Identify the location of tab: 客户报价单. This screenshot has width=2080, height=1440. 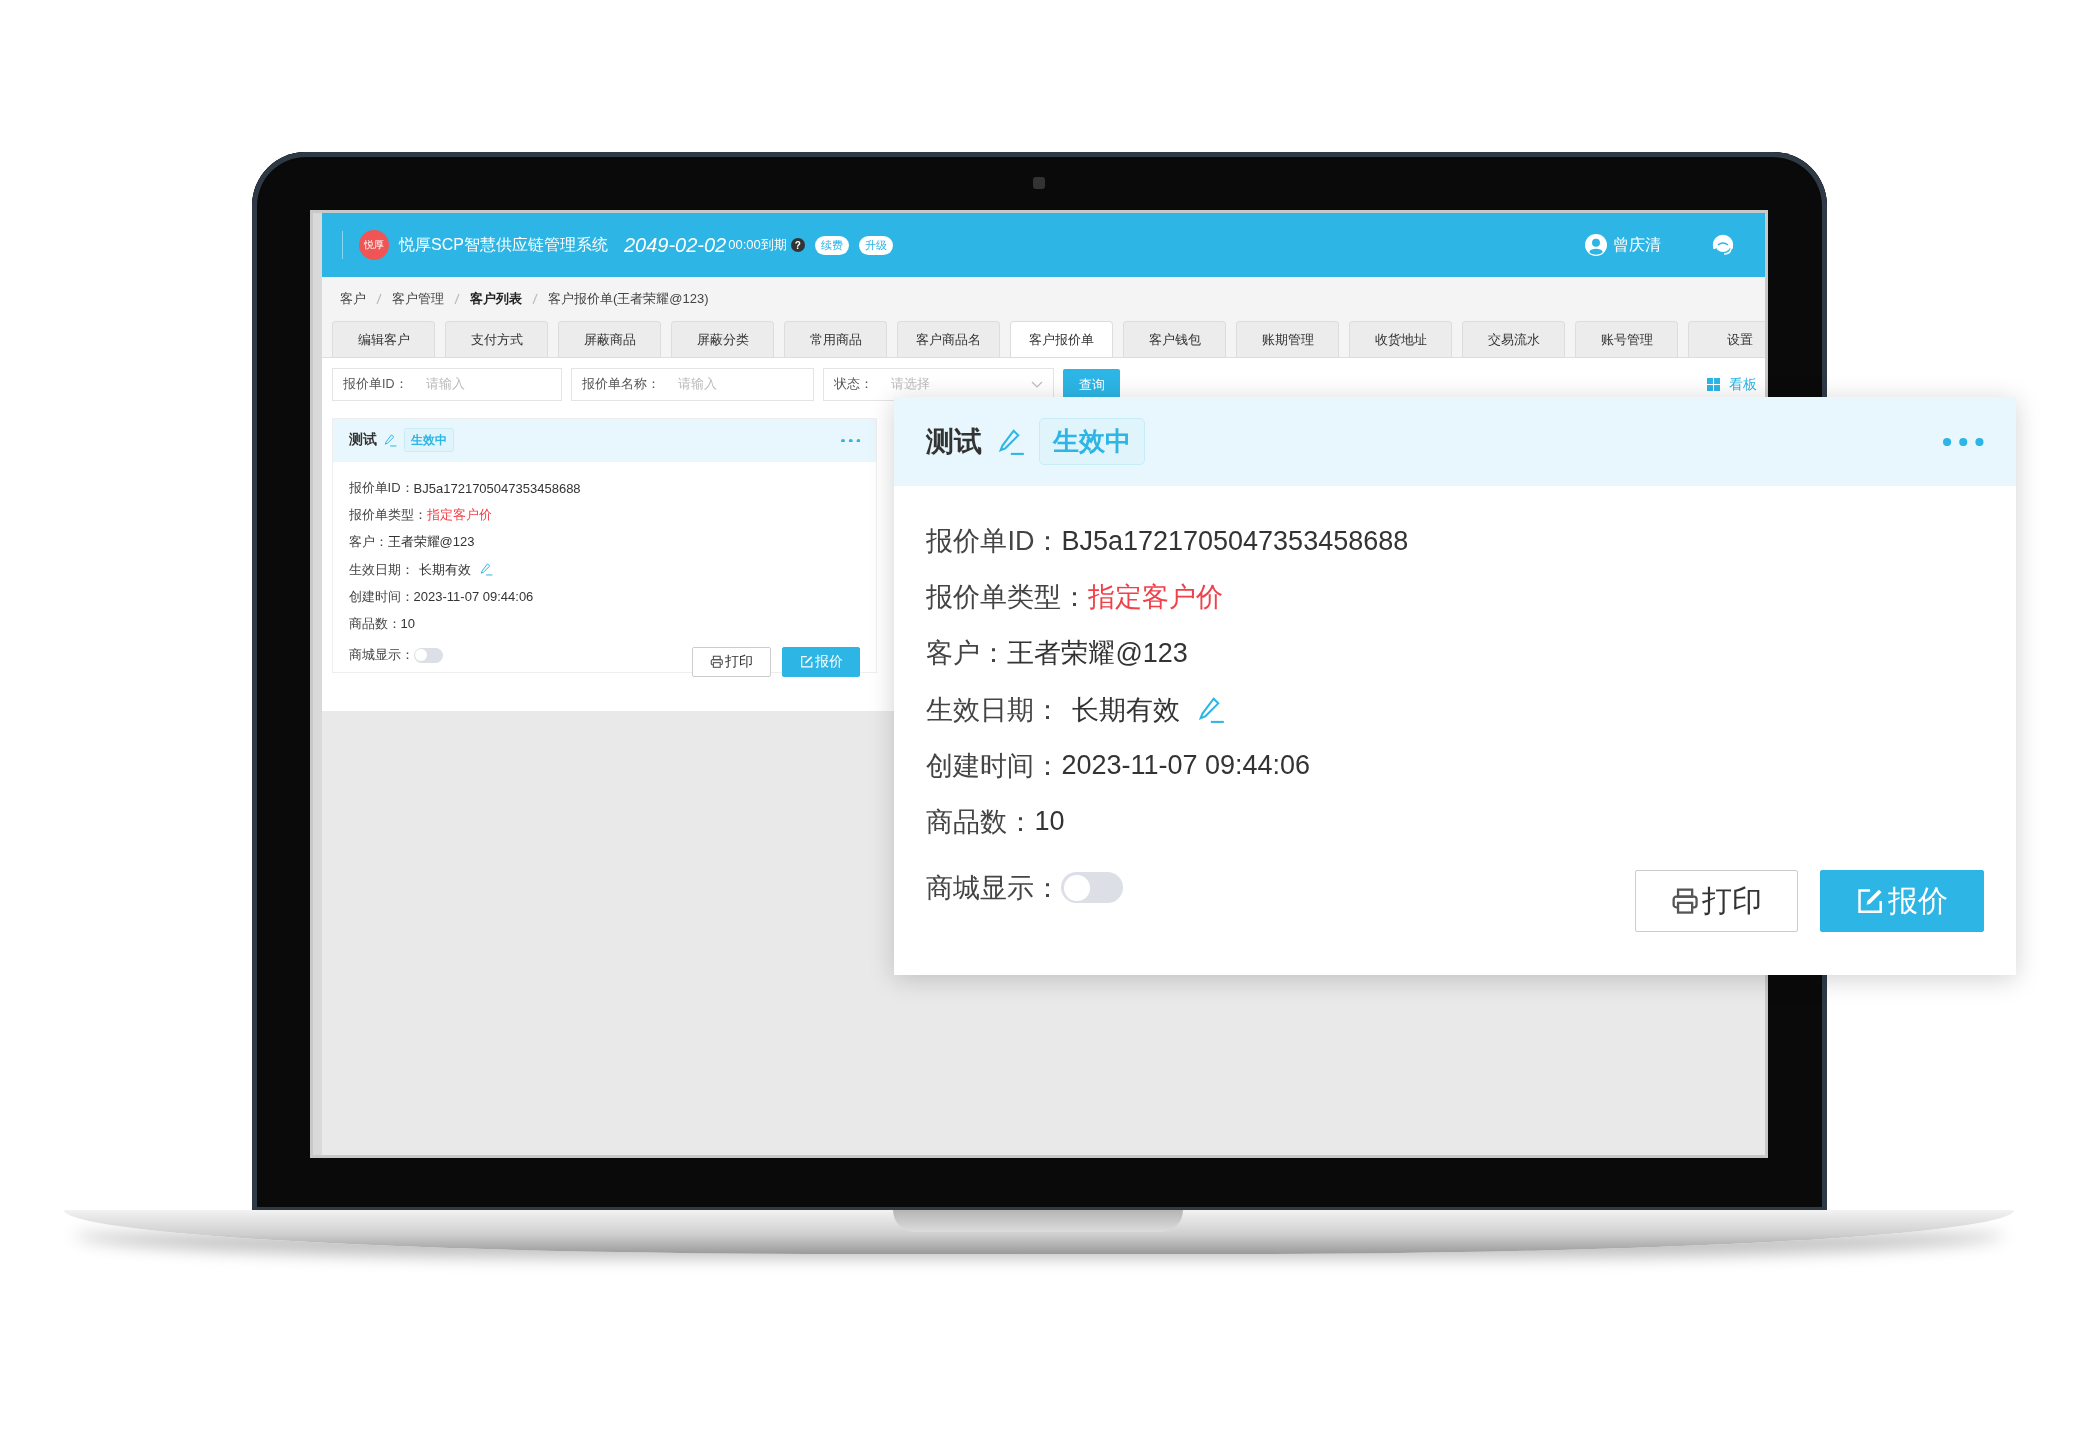
(1061, 339).